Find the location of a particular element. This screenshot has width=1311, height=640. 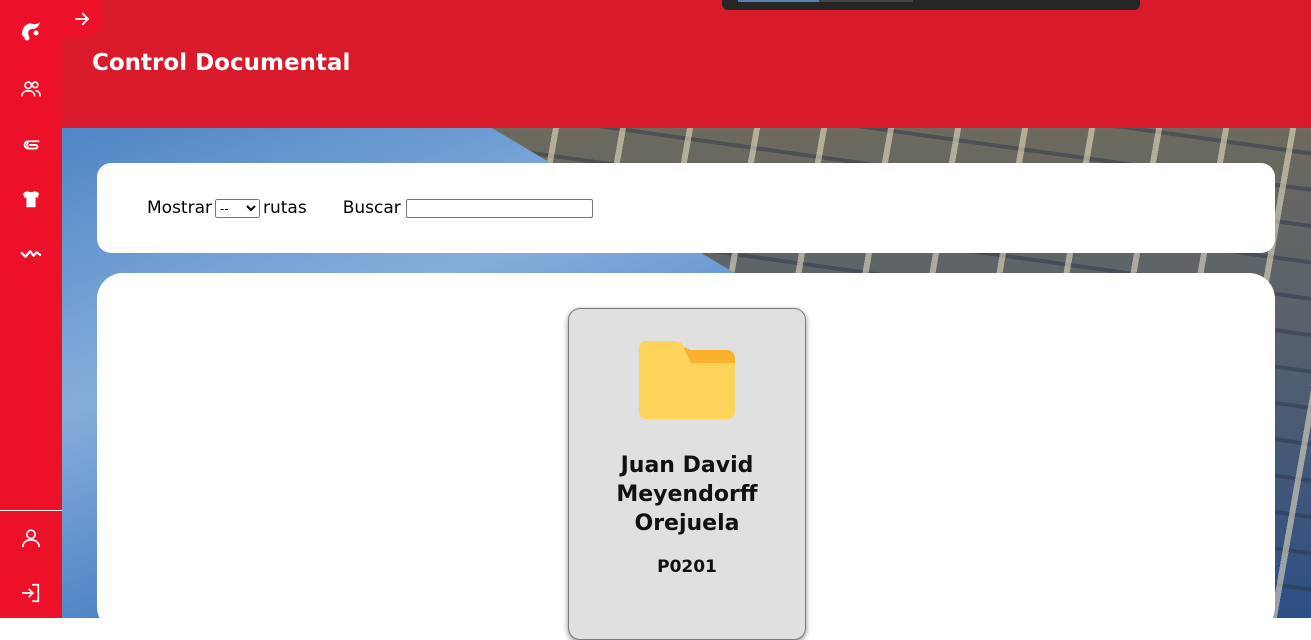

folder-name: Juan David Meyendorff Orejuela is located at coordinates (687, 494).